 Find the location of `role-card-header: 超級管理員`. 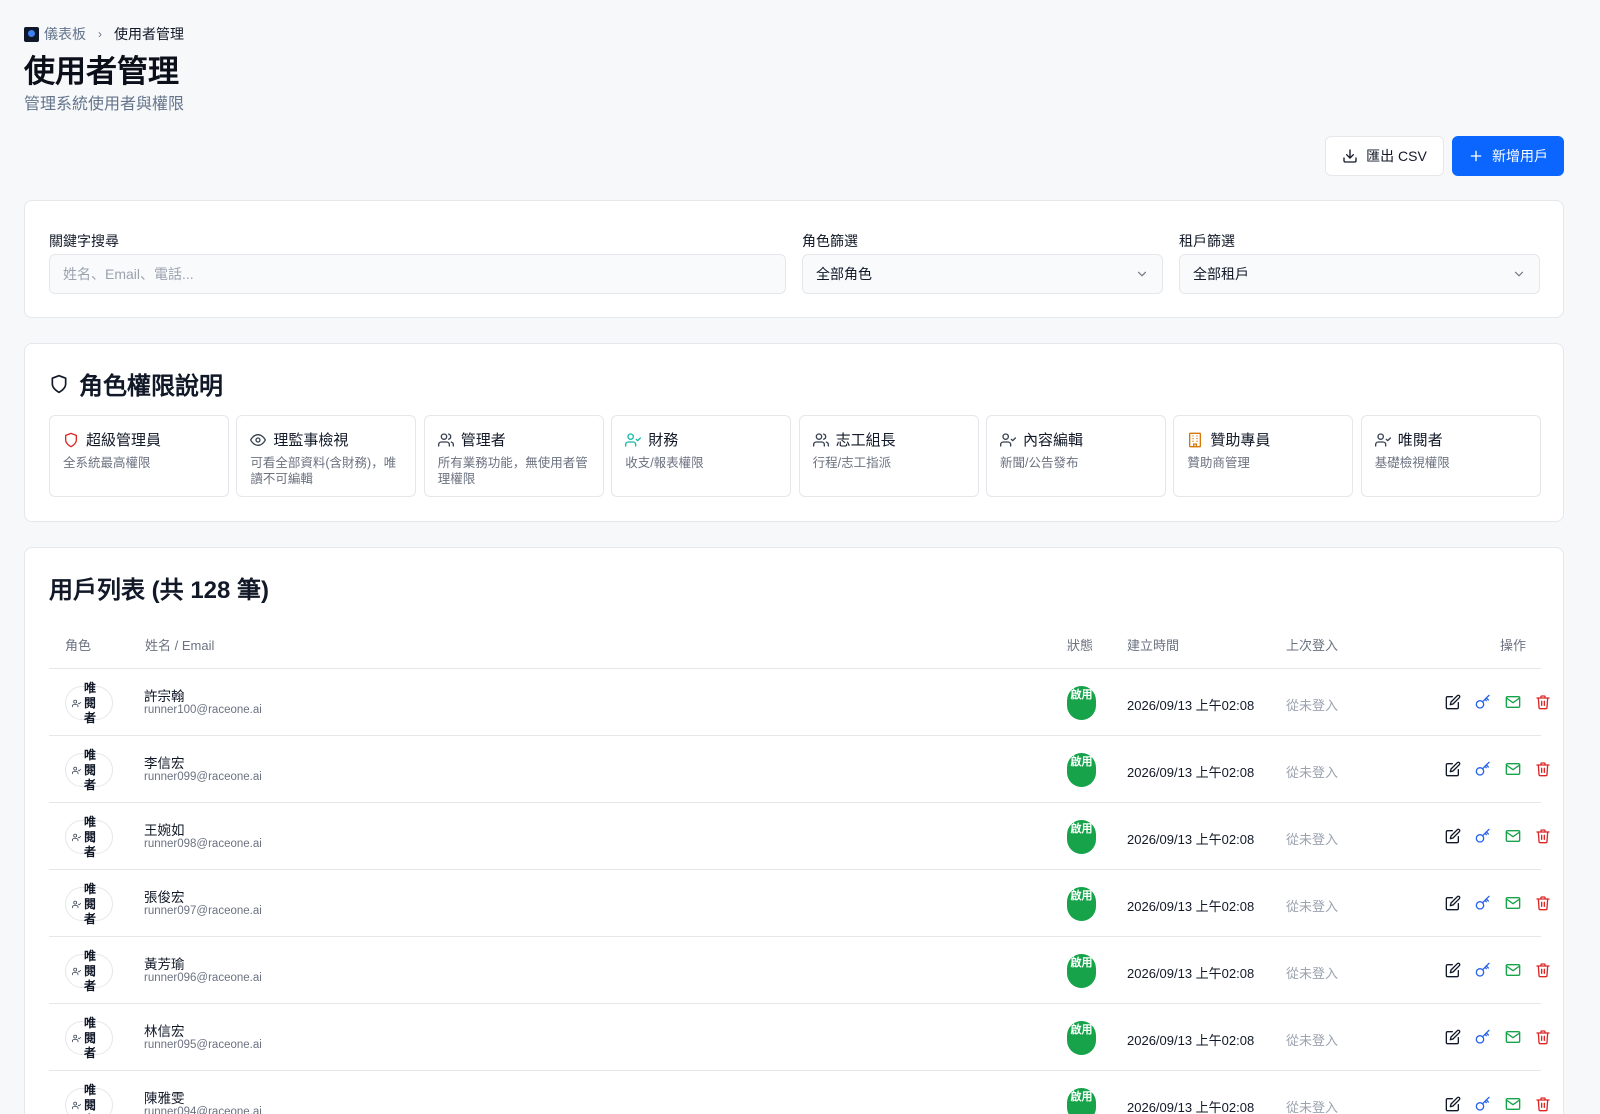

role-card-header: 超級管理員 is located at coordinates (139, 439).